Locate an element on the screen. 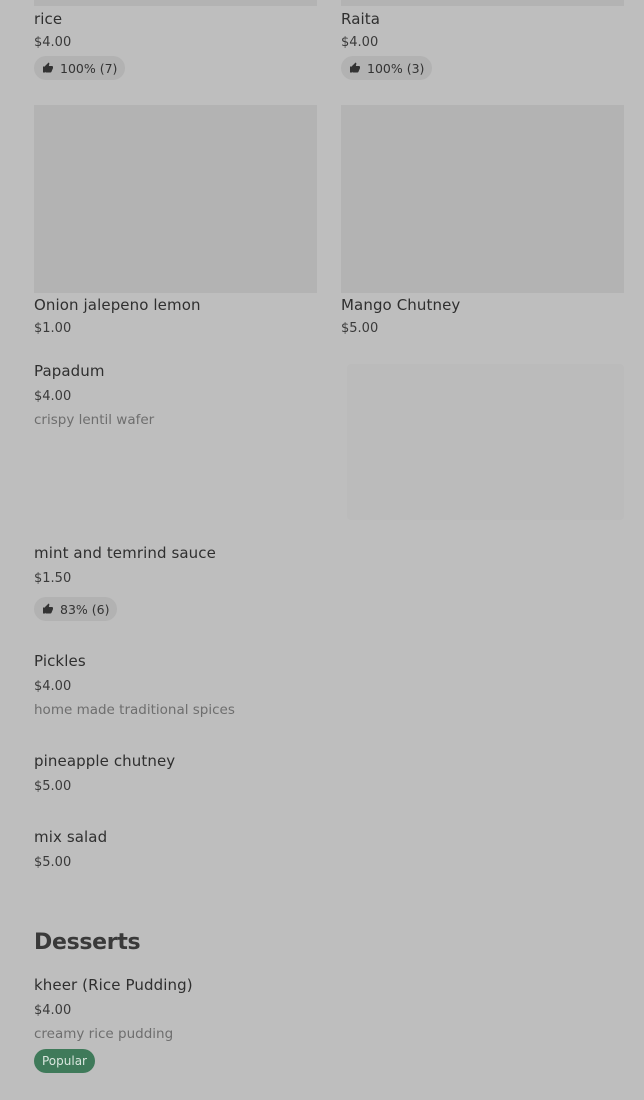 Image resolution: width=644 pixels, height=1100 pixels. item-name: mix salad is located at coordinates (71, 837).